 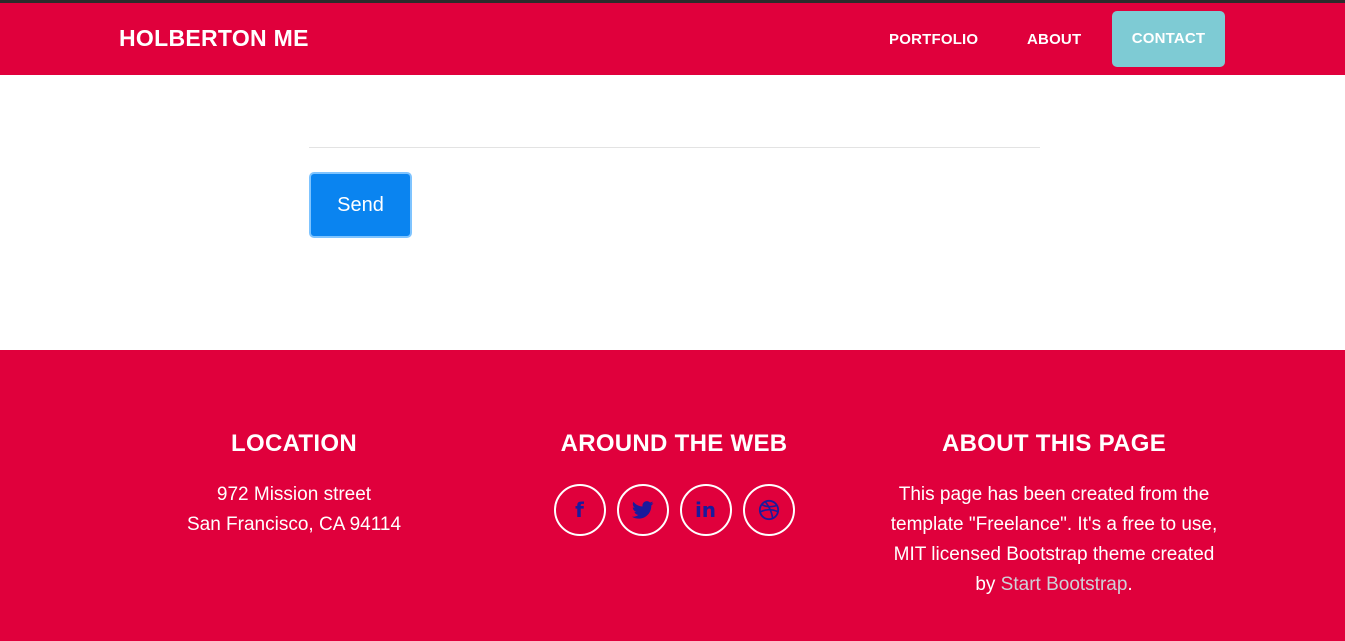 I want to click on around-the-web-heading: AROUND THE WEB, so click(x=674, y=443).